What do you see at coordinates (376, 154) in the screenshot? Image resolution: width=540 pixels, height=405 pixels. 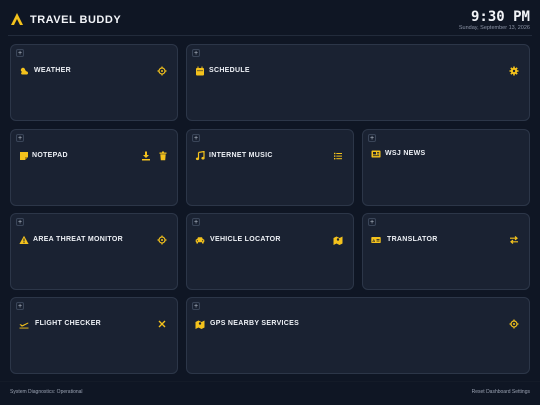 I see `newspaper-icon` at bounding box center [376, 154].